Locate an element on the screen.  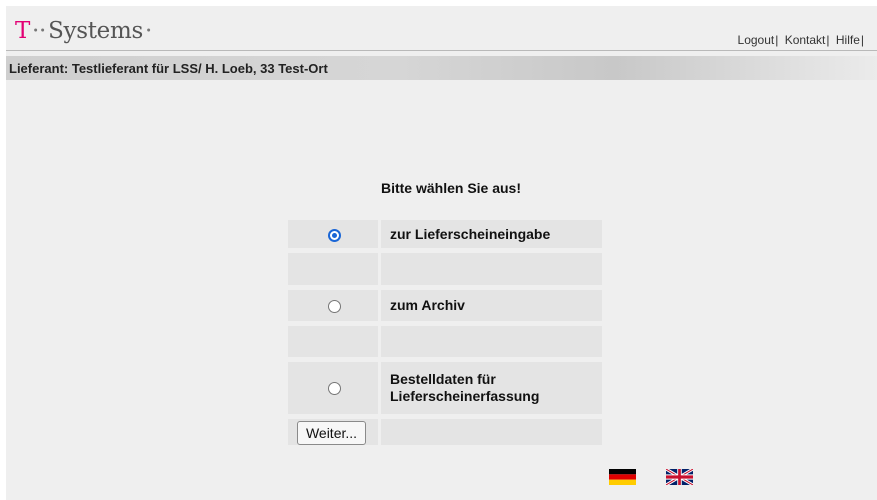
t-systems-logo: T··Systems· is located at coordinates (84, 31).